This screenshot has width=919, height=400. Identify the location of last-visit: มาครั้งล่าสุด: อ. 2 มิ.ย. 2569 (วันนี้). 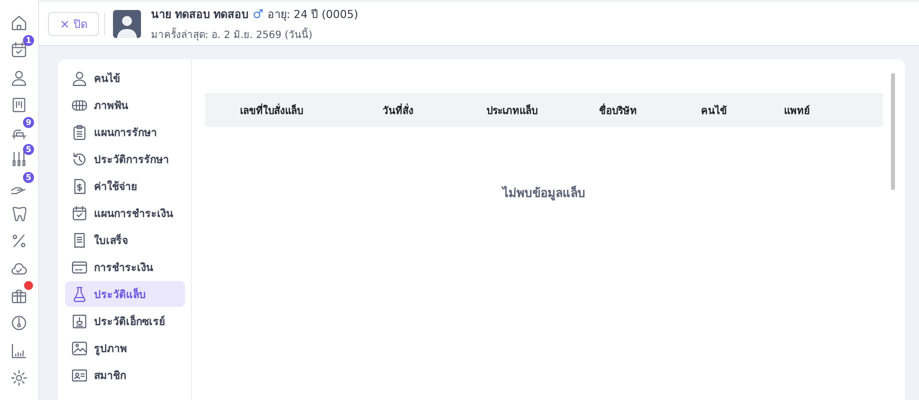
(254, 34).